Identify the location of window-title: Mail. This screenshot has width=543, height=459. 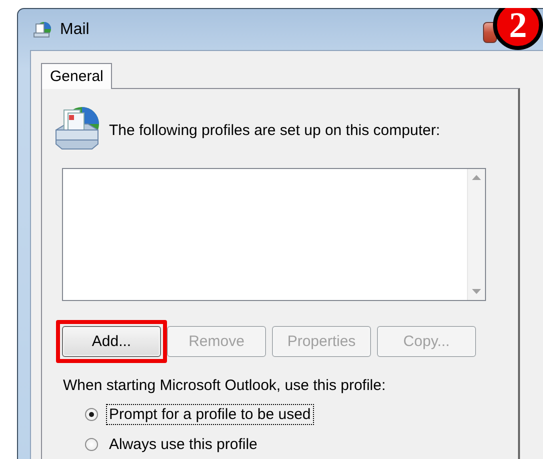
(75, 29).